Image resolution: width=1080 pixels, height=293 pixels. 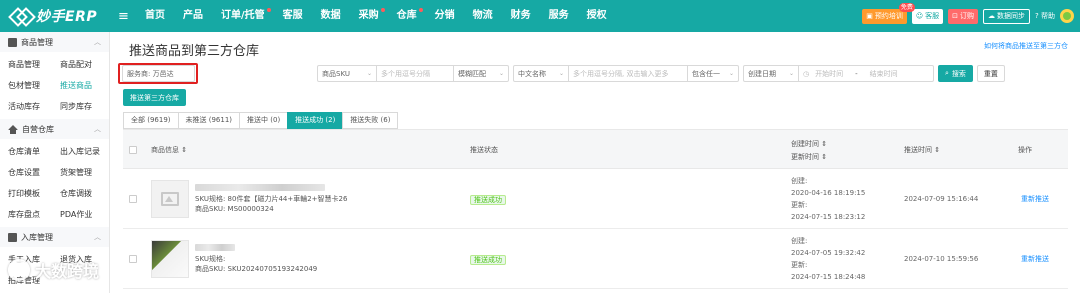 I want to click on created-time: 2020-04-16 18:19:15, so click(x=828, y=193).